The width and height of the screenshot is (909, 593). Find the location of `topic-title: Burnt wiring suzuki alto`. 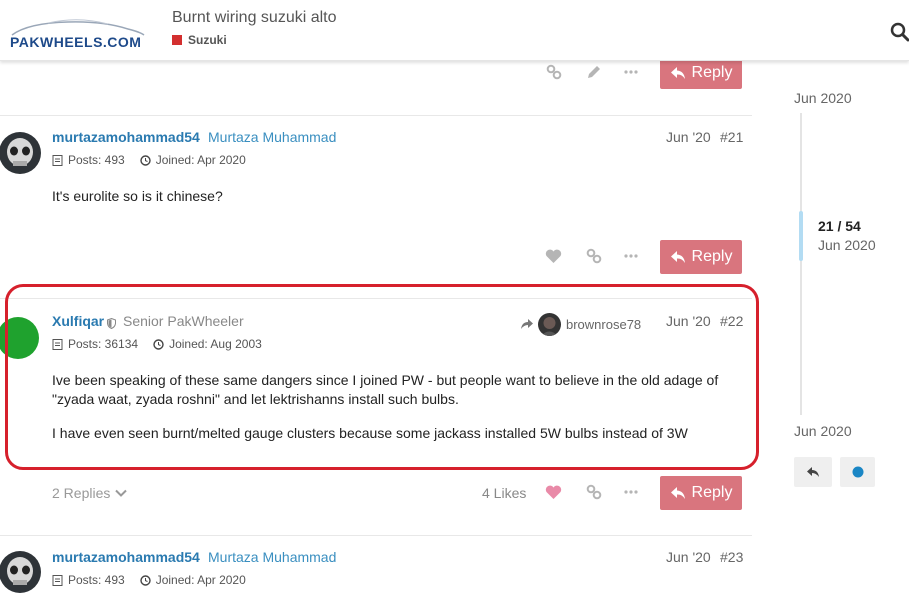

topic-title: Burnt wiring suzuki alto is located at coordinates (254, 18).